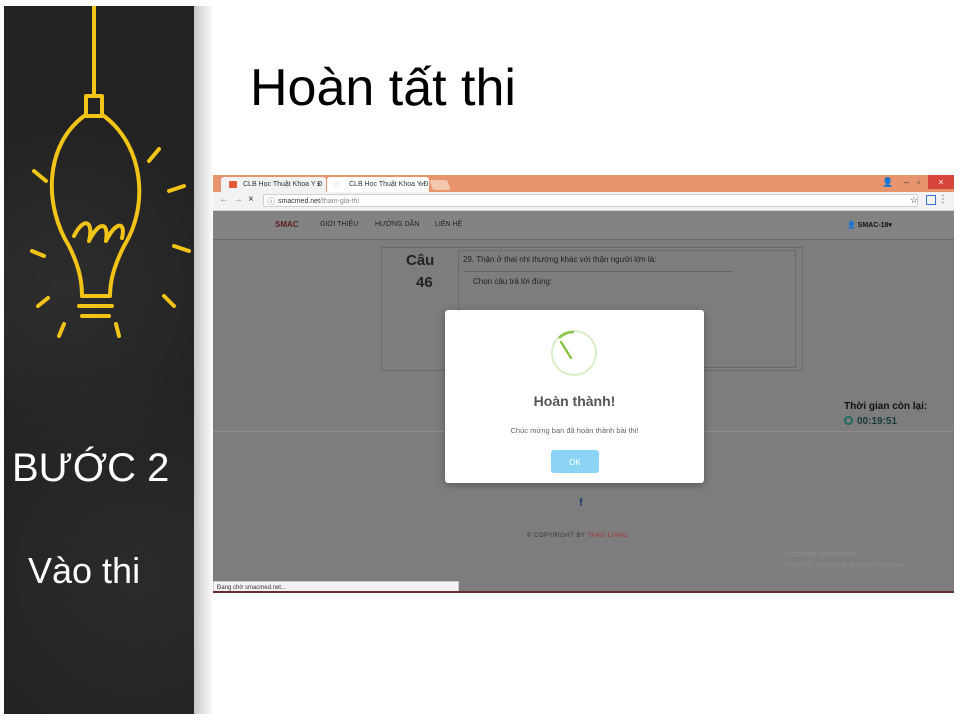  What do you see at coordinates (91, 468) in the screenshot?
I see `step-title: BƯỚC 2` at bounding box center [91, 468].